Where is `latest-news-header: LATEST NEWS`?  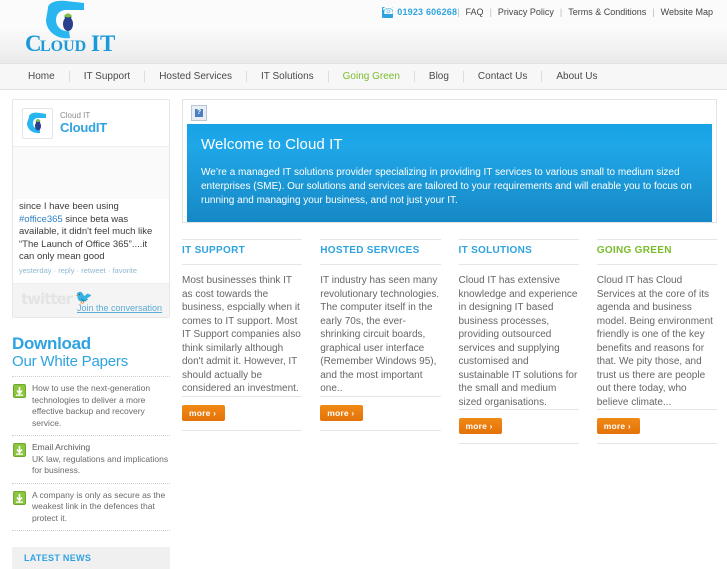 latest-news-header: LATEST NEWS is located at coordinates (91, 558).